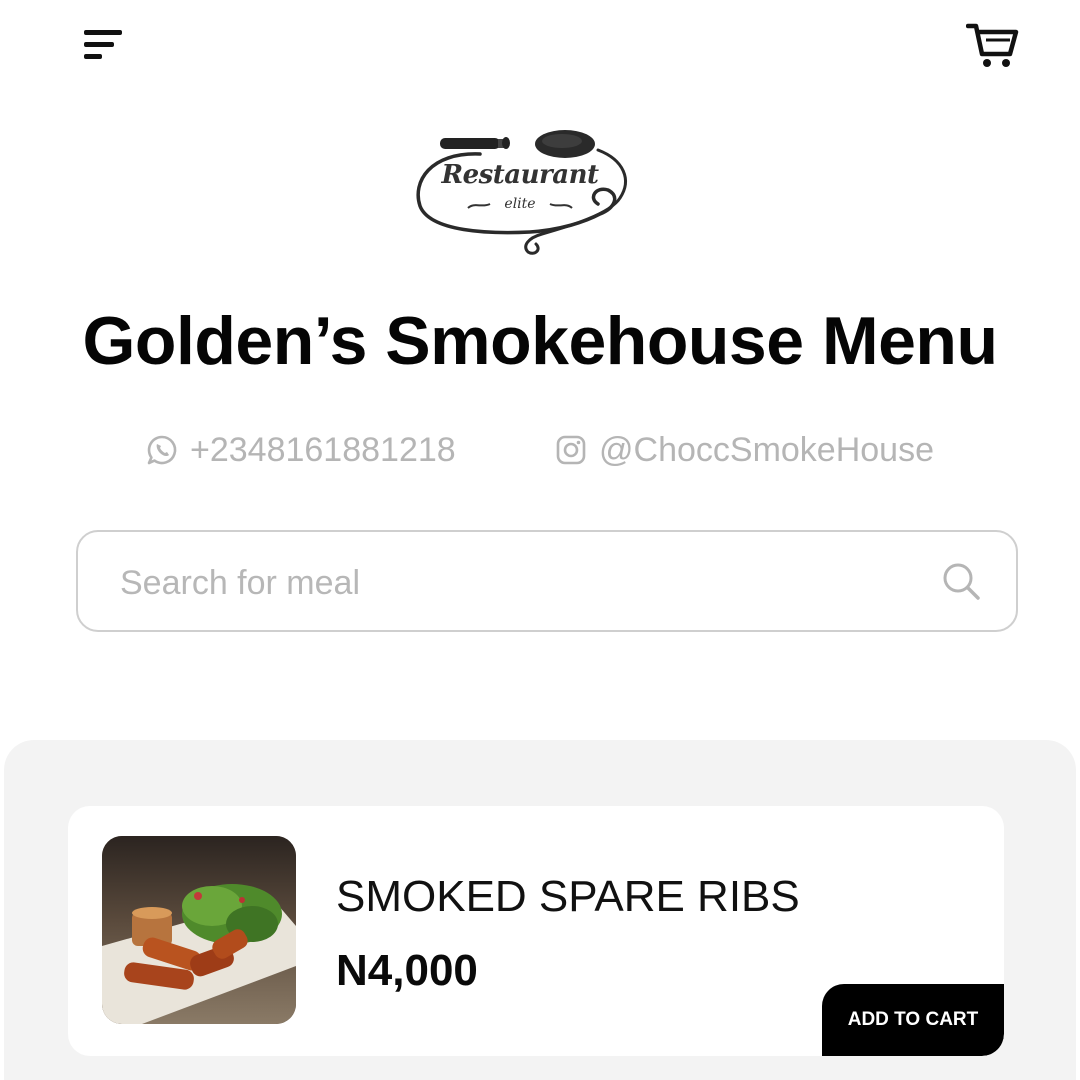 Image resolution: width=1080 pixels, height=1080 pixels. Describe the element at coordinates (523, 191) in the screenshot. I see `restaurant-logo` at that location.